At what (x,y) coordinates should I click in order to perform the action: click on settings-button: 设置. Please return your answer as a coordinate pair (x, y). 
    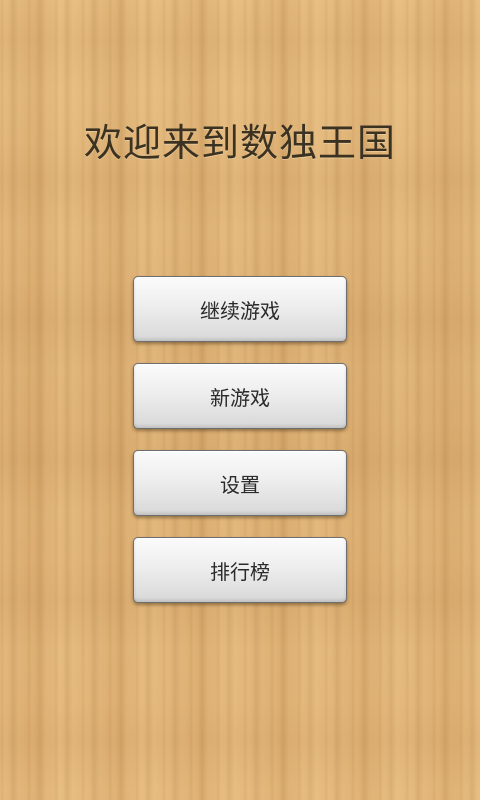
    Looking at the image, I should click on (240, 483).